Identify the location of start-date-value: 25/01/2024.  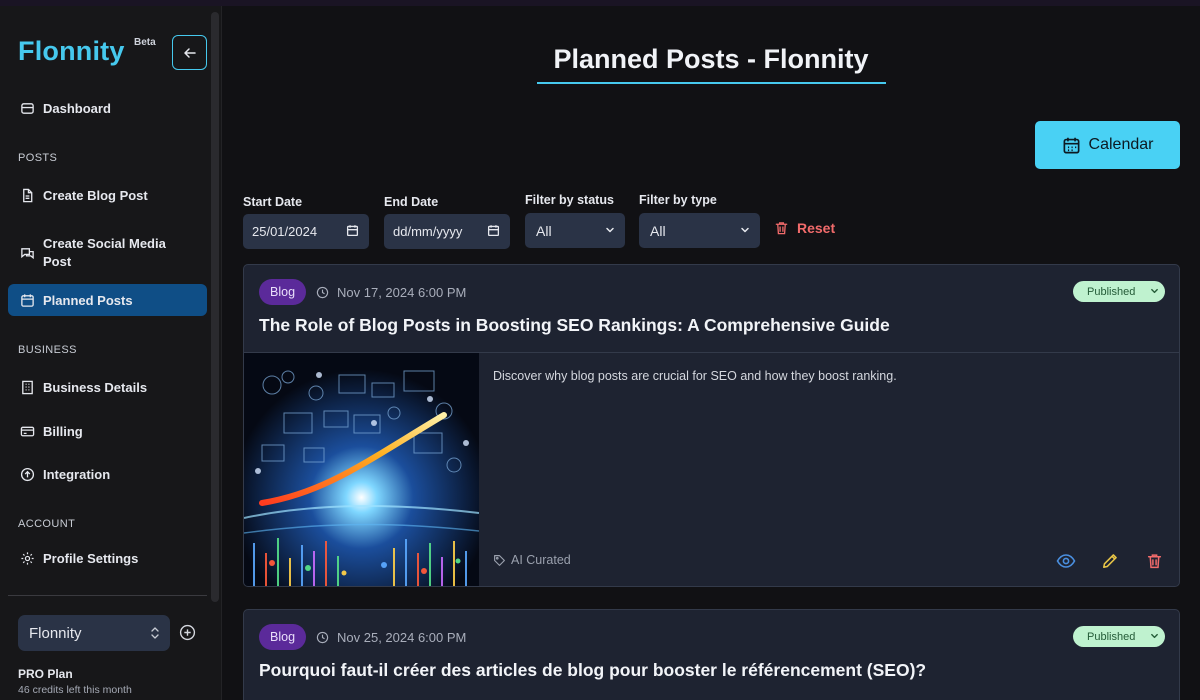
(285, 231).